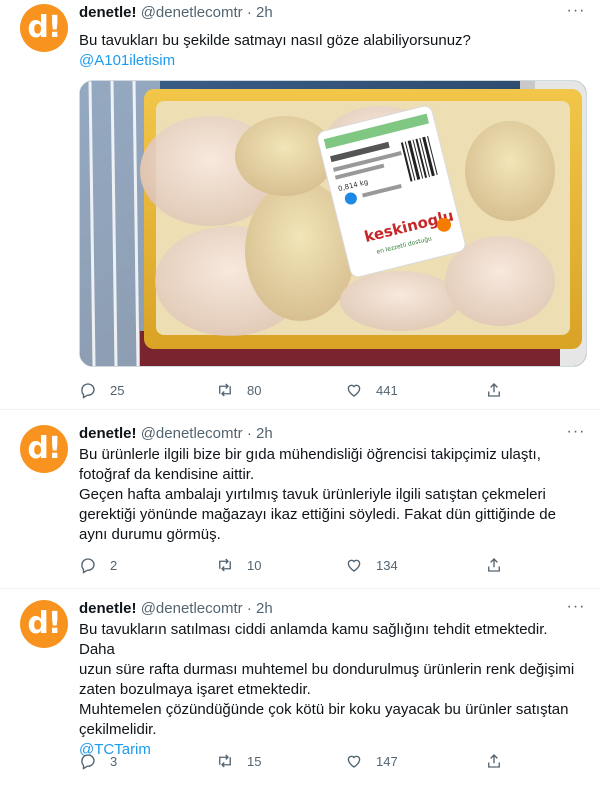 Image resolution: width=600 pixels, height=793 pixels. I want to click on reply-count: 3, so click(114, 761).